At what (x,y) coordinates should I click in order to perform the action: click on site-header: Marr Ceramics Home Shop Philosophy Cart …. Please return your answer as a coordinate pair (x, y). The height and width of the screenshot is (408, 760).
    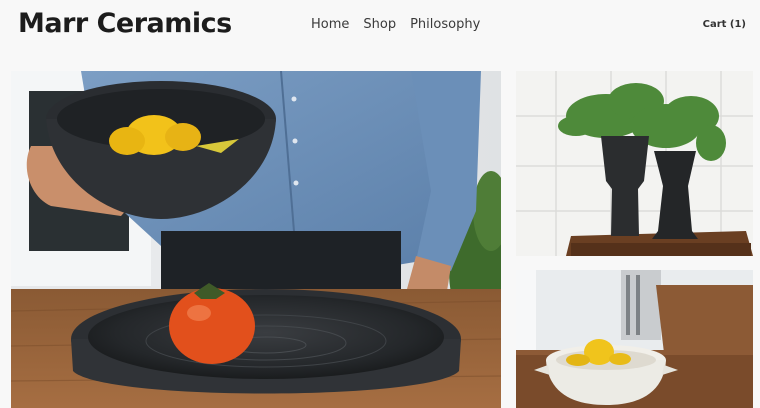
    Looking at the image, I should click on (380, 30).